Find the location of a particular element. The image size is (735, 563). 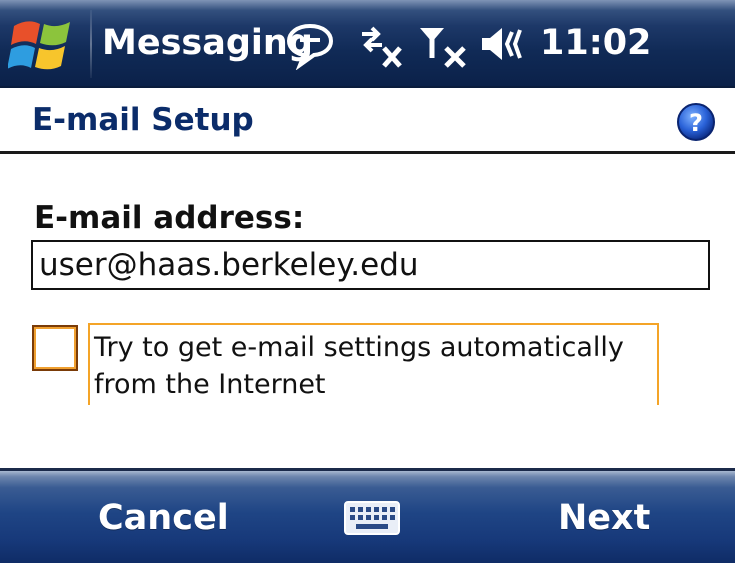

help-button: ? is located at coordinates (696, 122).